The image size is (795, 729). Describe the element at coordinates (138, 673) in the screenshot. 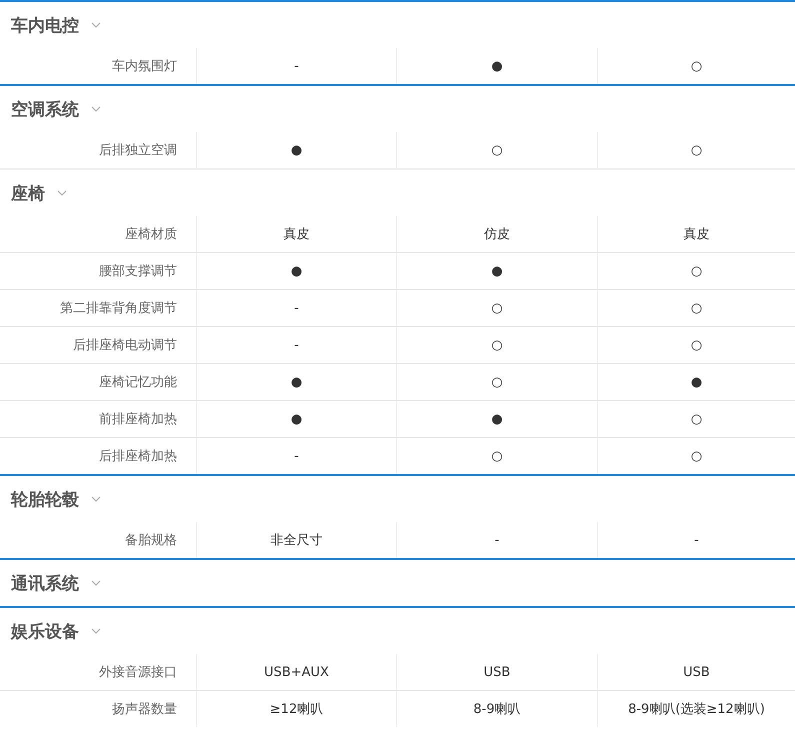

I see `row-label: 外接音源接口` at that location.